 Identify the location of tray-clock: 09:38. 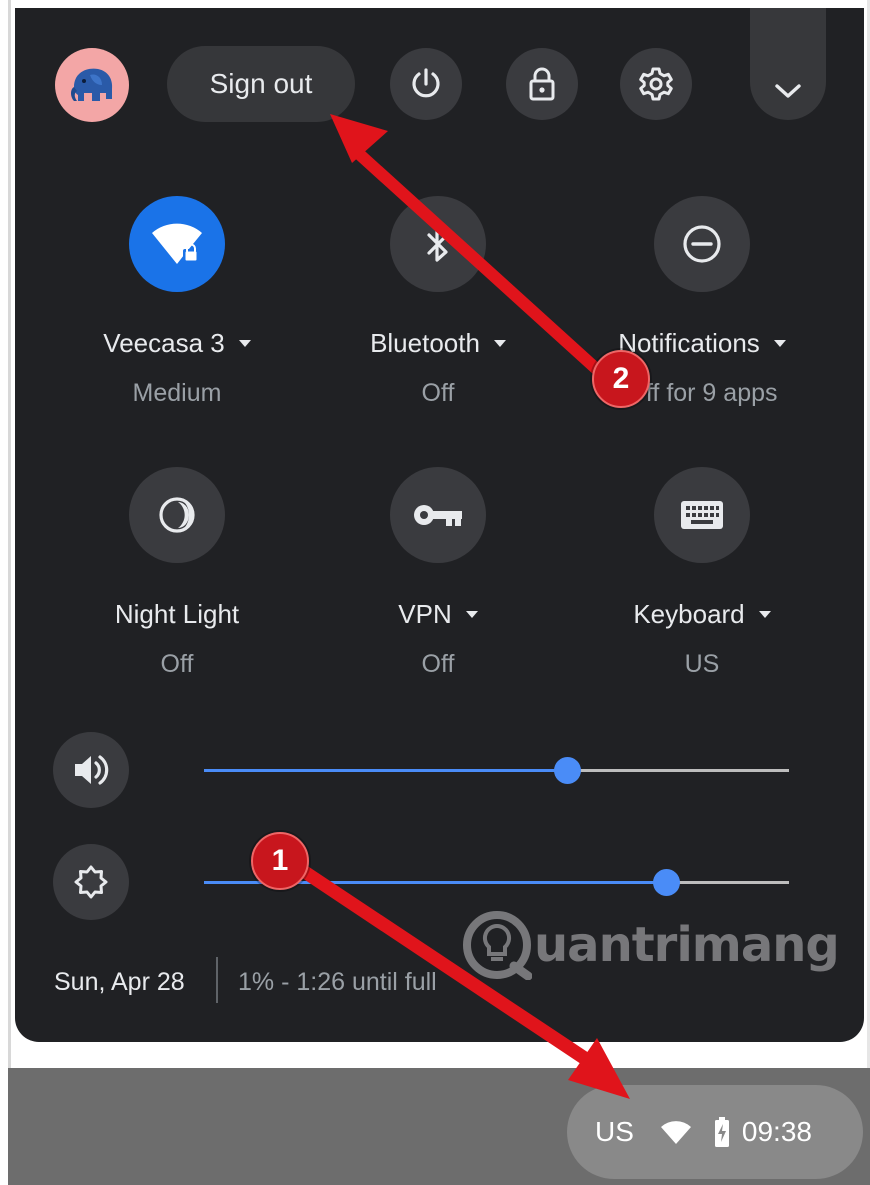
(776, 1131).